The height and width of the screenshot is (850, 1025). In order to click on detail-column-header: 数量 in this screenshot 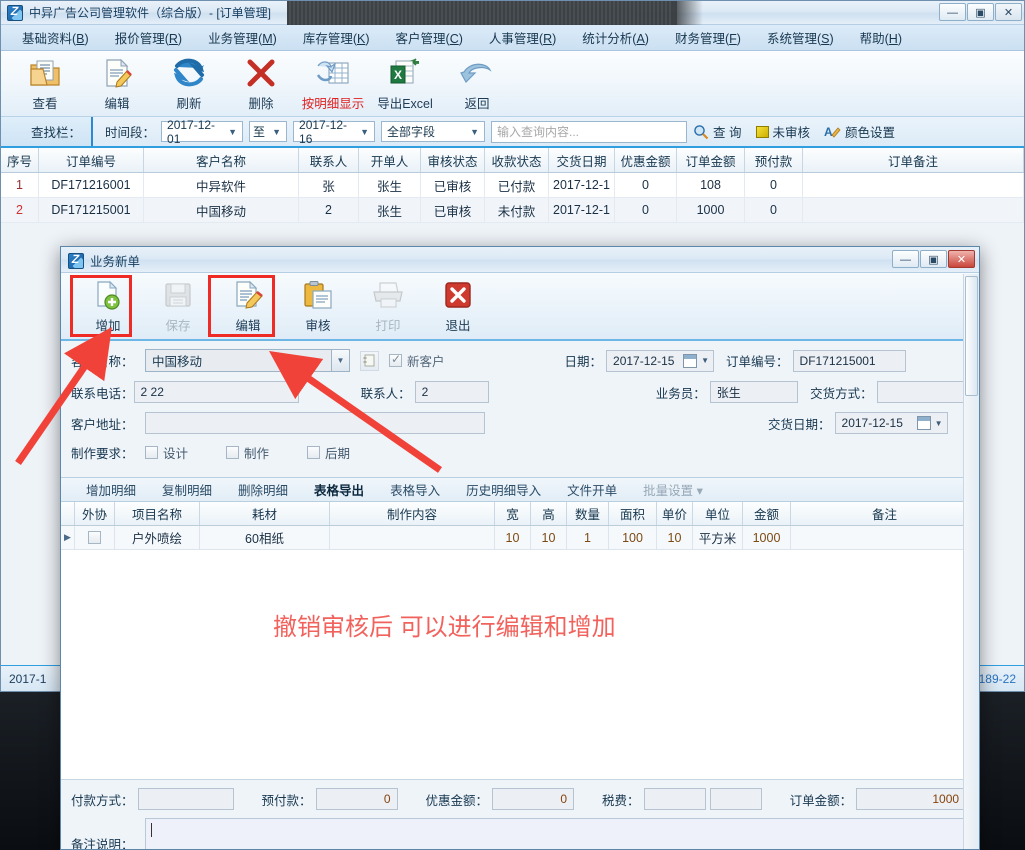, I will do `click(588, 513)`.